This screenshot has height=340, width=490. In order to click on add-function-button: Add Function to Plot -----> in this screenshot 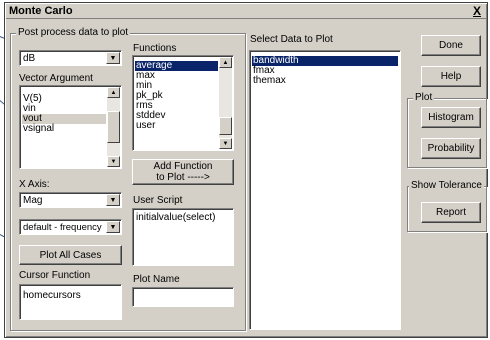, I will do `click(183, 172)`.